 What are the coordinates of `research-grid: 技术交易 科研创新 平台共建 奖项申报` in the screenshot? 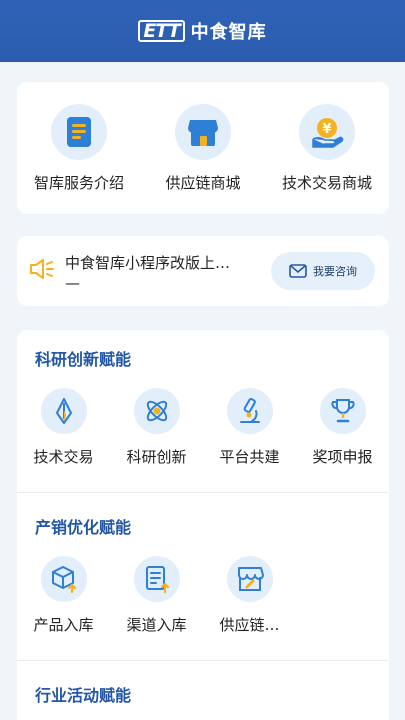 It's located at (203, 433).